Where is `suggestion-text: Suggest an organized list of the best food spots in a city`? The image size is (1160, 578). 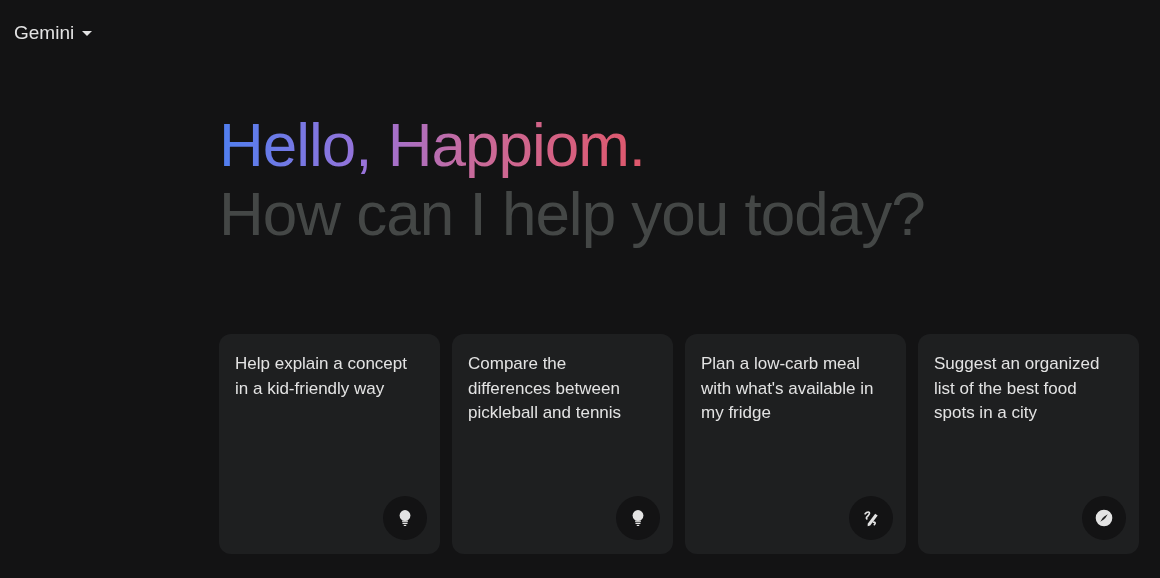
suggestion-text: Suggest an organized list of the best food spots in a city is located at coordinates (1017, 388).